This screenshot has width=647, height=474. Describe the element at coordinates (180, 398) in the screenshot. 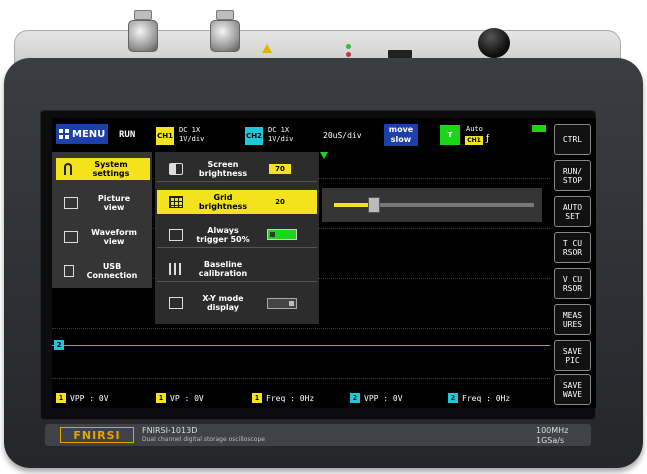

I see `measurement-ch1-vp: 1 VP : 0V` at that location.